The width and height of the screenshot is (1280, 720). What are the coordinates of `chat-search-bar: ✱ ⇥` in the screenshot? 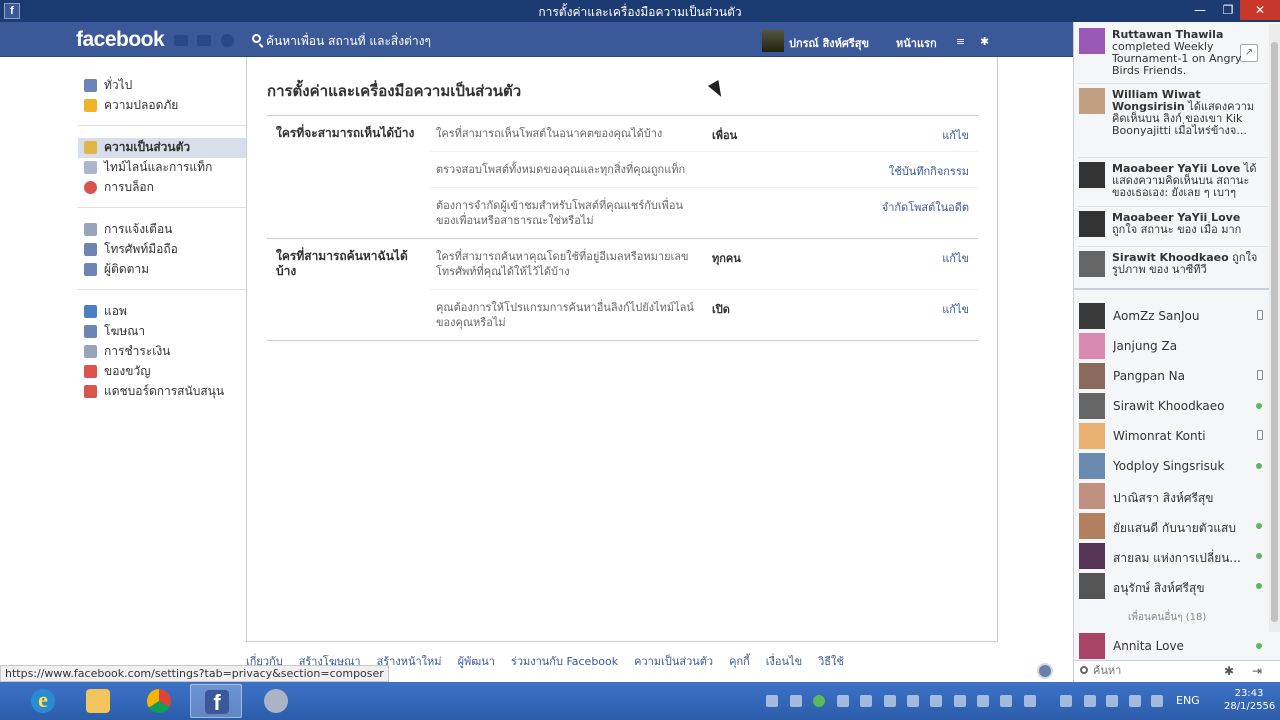 It's located at (1177, 671).